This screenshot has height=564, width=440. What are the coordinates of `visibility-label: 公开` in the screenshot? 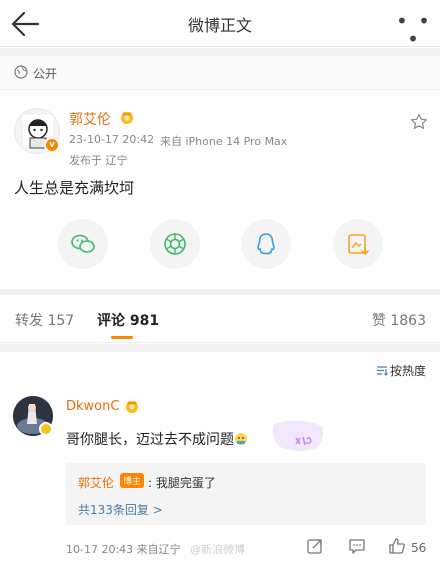 It's located at (45, 74).